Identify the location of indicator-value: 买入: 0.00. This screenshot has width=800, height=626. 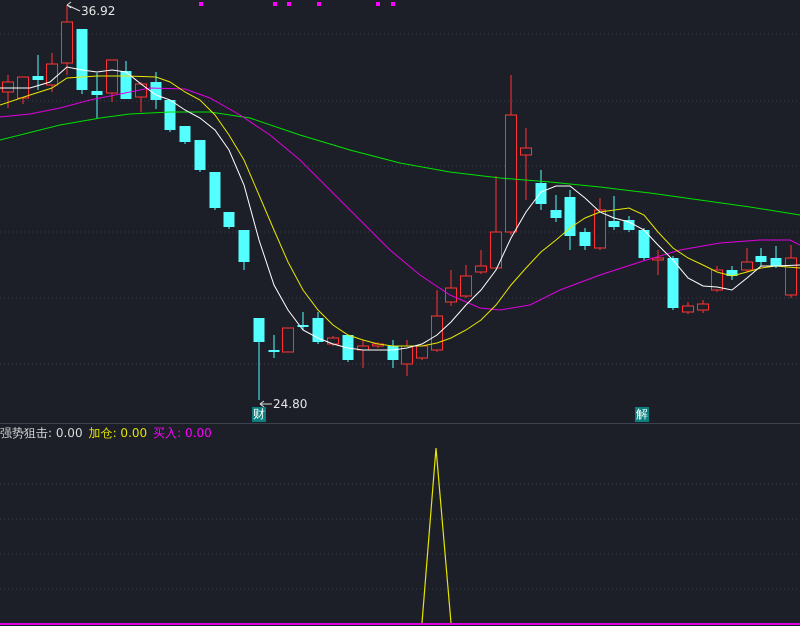
(182, 433).